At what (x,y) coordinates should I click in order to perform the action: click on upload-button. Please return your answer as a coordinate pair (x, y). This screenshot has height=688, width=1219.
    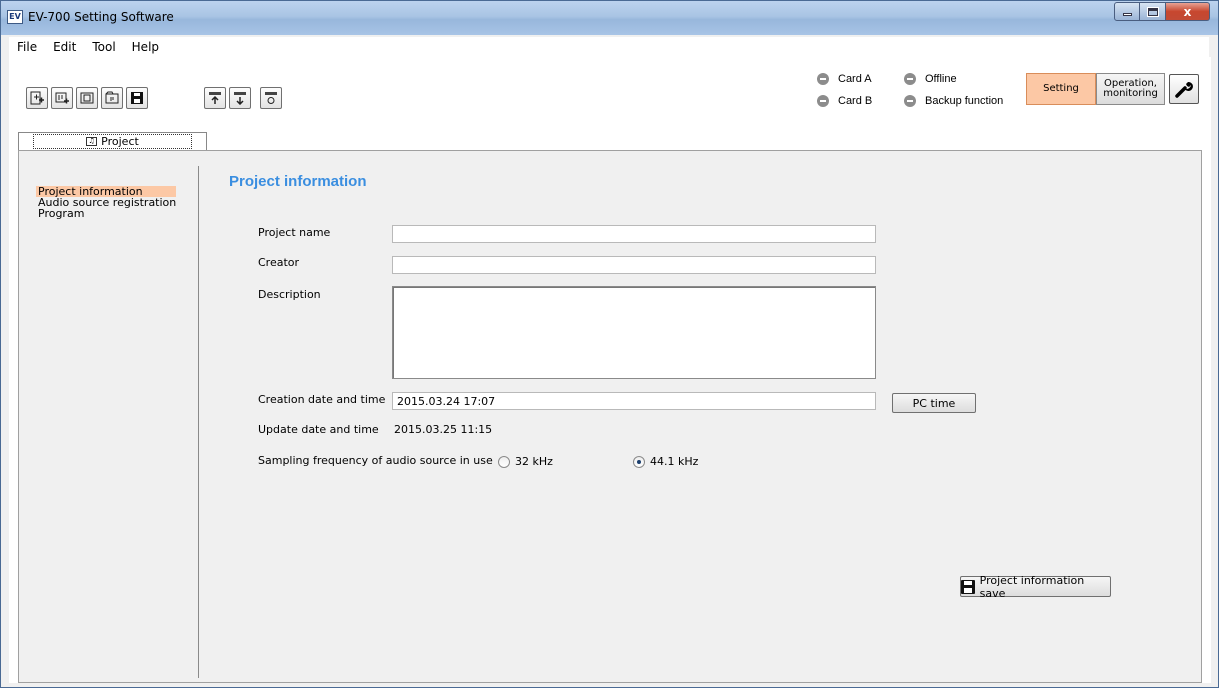
    Looking at the image, I should click on (215, 98).